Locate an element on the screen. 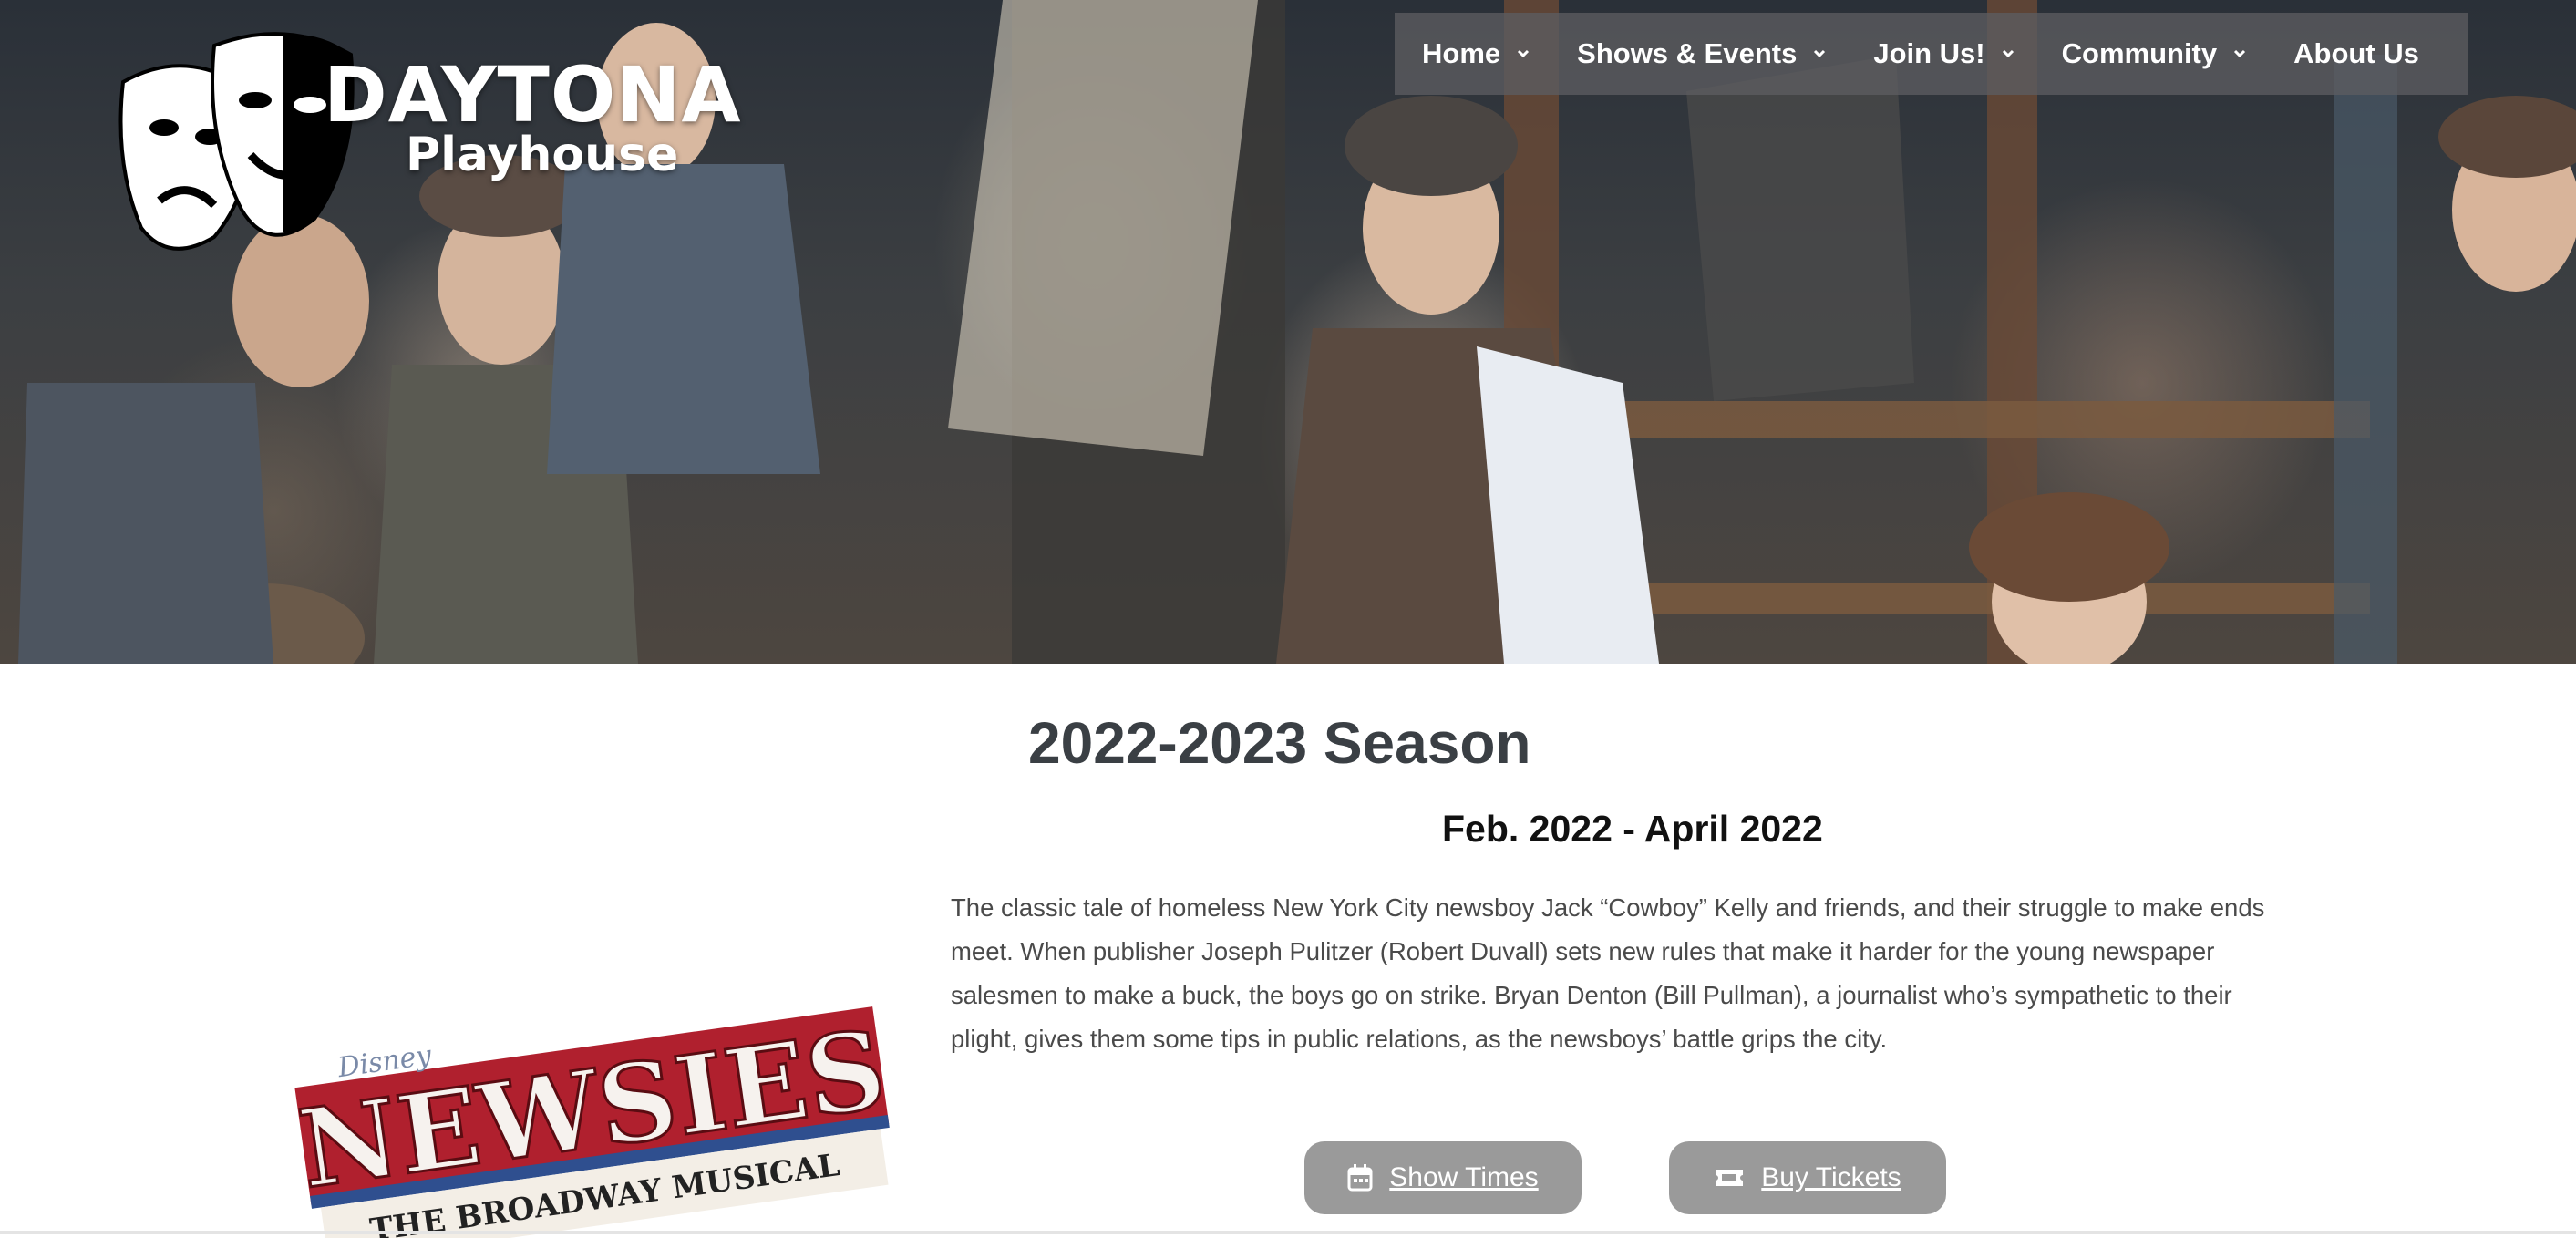 The height and width of the screenshot is (1238, 2576). season-dates: Feb. 2022 - April 2022 is located at coordinates (1632, 829).